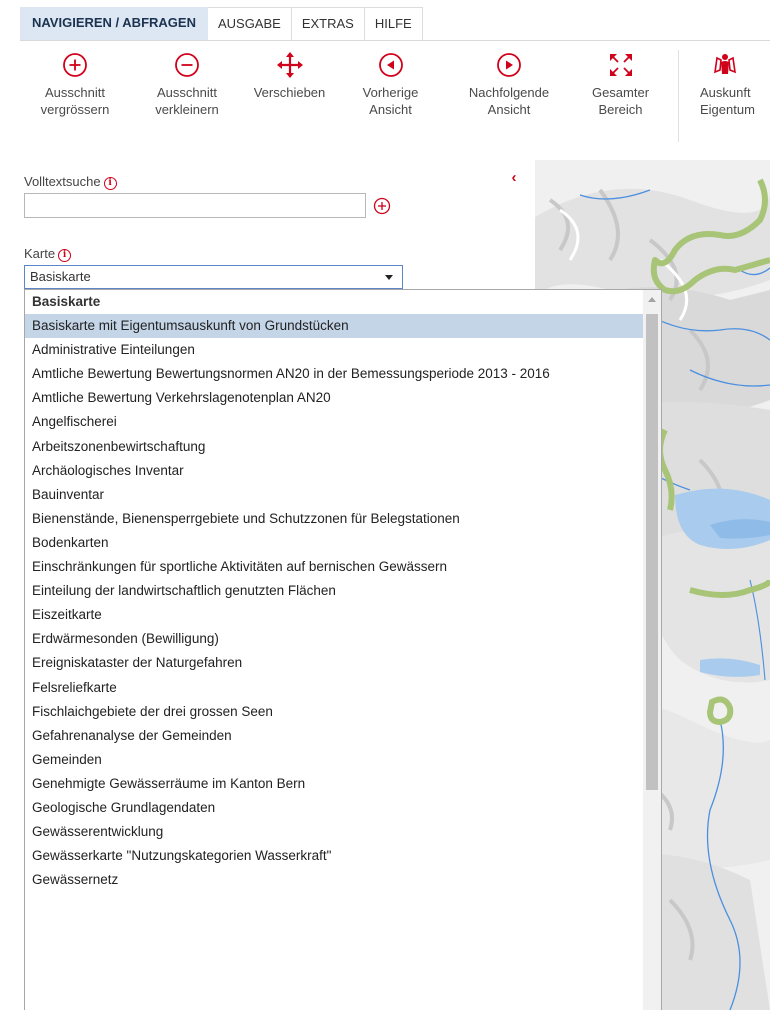 The width and height of the screenshot is (770, 1010). Describe the element at coordinates (725, 64) in the screenshot. I see `owner-info-icon` at that location.